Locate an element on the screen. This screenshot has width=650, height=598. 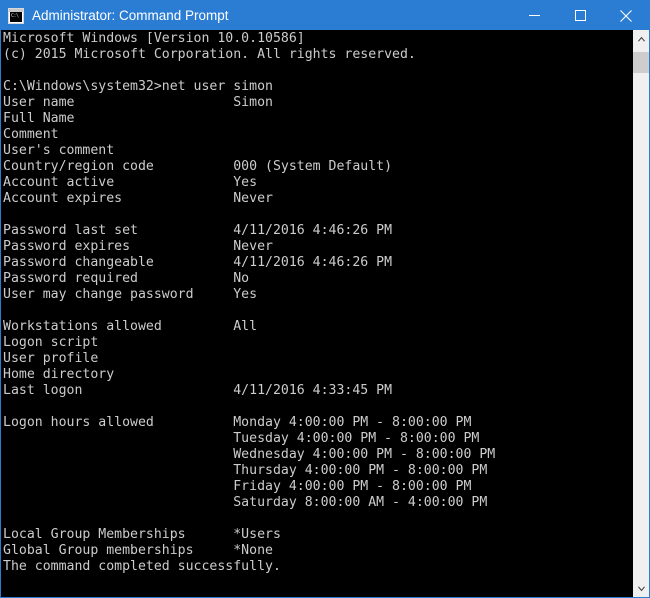
window-controls is located at coordinates (580, 15).